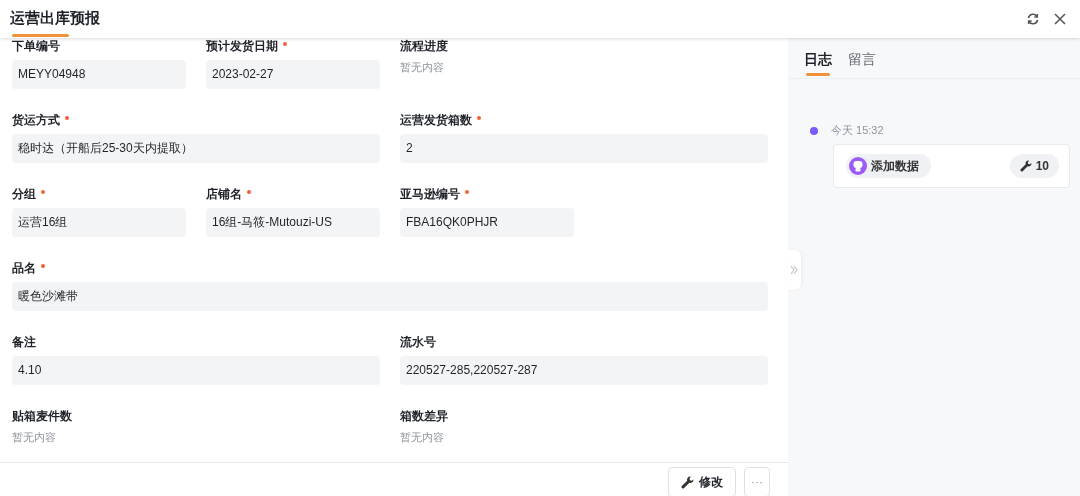 The height and width of the screenshot is (496, 1080). What do you see at coordinates (42, 416) in the screenshot?
I see `field-label: 贴箱麦件数` at bounding box center [42, 416].